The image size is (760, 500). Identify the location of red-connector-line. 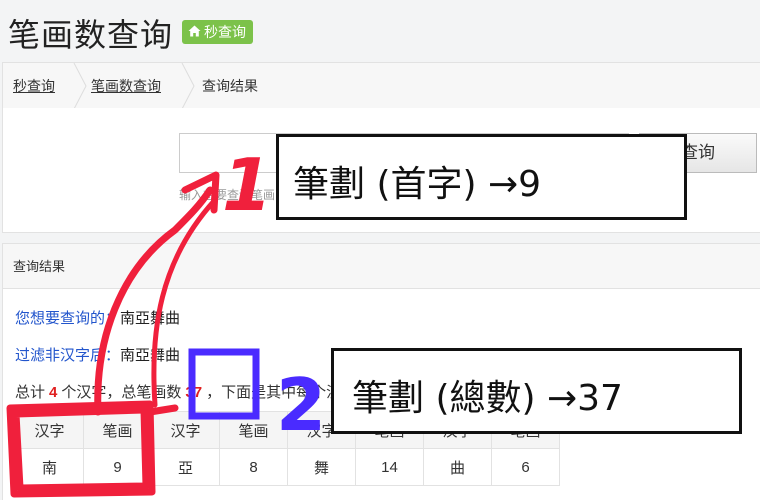
(162, 410).